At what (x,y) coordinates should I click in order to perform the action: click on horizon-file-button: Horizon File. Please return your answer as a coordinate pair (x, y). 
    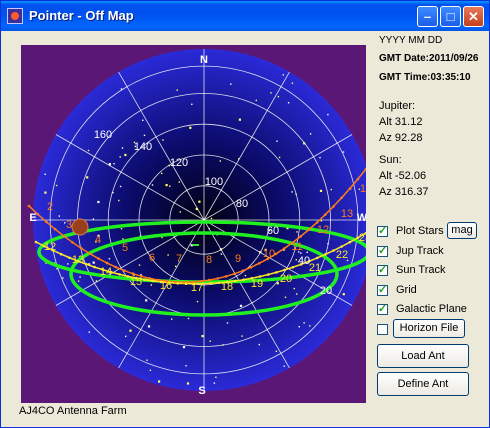
    Looking at the image, I should click on (429, 328).